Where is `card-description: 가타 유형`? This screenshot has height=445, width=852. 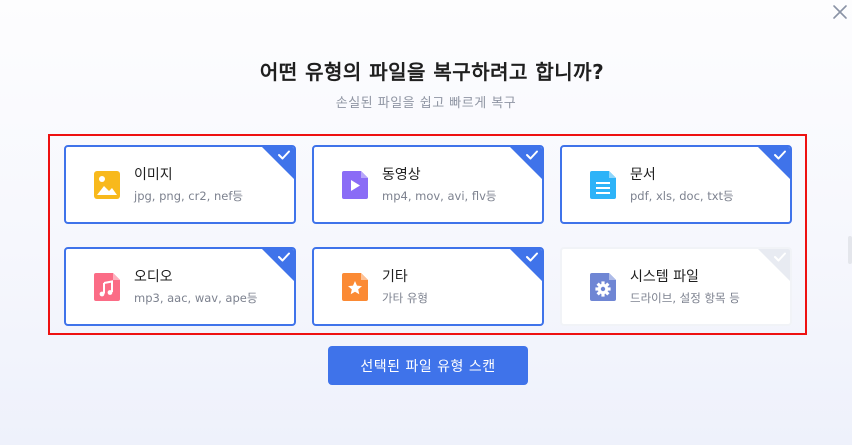 card-description: 가타 유형 is located at coordinates (405, 298).